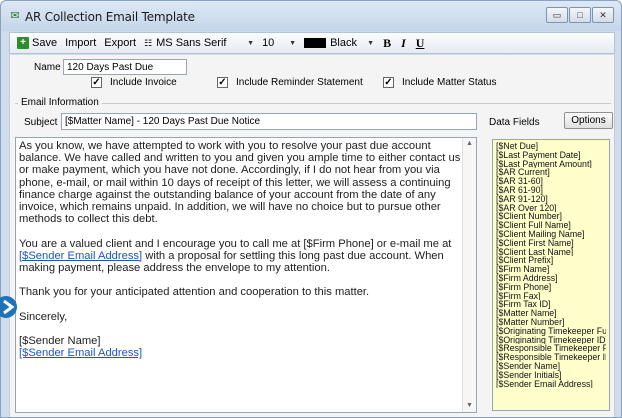 Image resolution: width=622 pixels, height=418 pixels. What do you see at coordinates (551, 304) in the screenshot?
I see `data-field-item: [$Firm Tax ID]` at bounding box center [551, 304].